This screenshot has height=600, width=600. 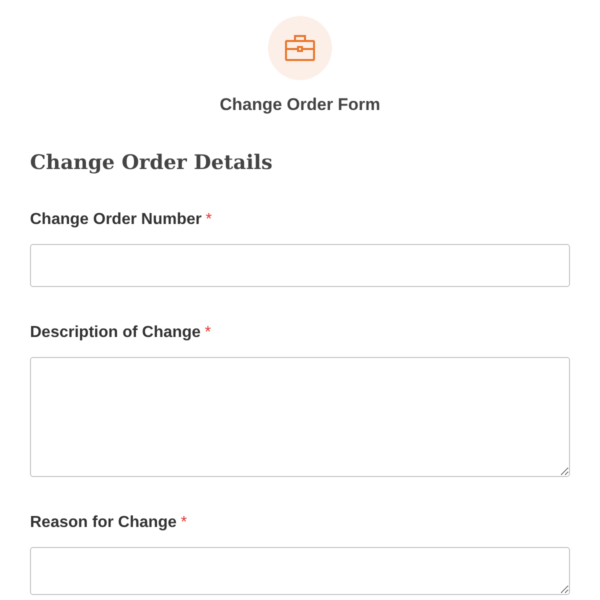 What do you see at coordinates (103, 522) in the screenshot?
I see `field-label: Reason for Change` at bounding box center [103, 522].